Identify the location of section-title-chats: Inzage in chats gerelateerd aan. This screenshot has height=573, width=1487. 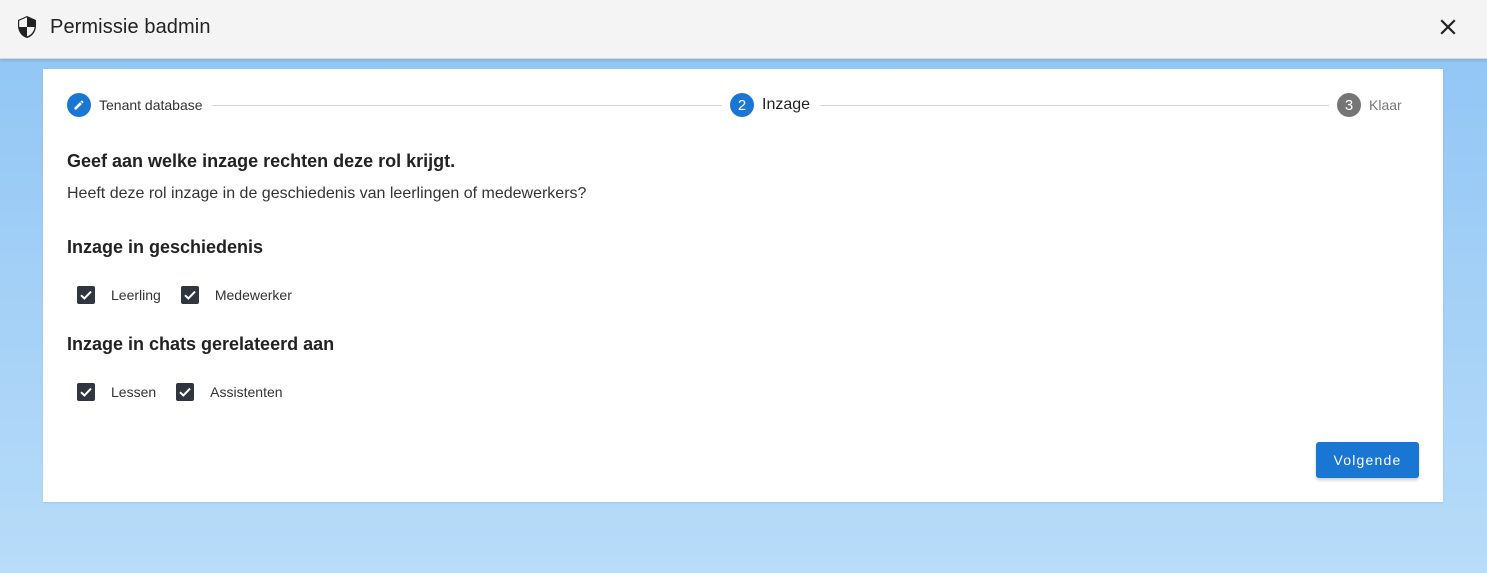
(201, 344).